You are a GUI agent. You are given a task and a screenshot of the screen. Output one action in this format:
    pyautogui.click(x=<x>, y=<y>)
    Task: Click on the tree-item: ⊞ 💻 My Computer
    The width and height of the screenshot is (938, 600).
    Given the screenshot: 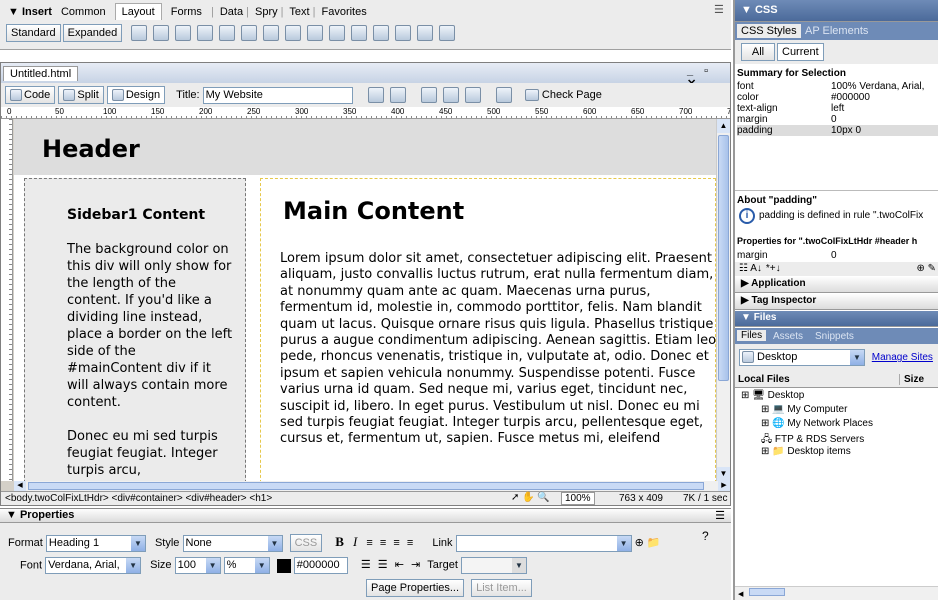 What is the action you would take?
    pyautogui.click(x=836, y=411)
    